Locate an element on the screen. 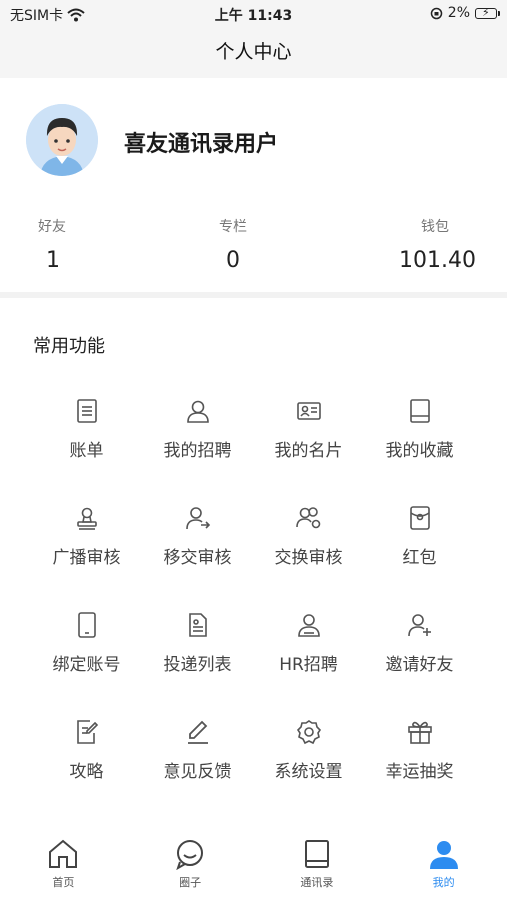 The width and height of the screenshot is (507, 900). book-icon is located at coordinates (419, 411).